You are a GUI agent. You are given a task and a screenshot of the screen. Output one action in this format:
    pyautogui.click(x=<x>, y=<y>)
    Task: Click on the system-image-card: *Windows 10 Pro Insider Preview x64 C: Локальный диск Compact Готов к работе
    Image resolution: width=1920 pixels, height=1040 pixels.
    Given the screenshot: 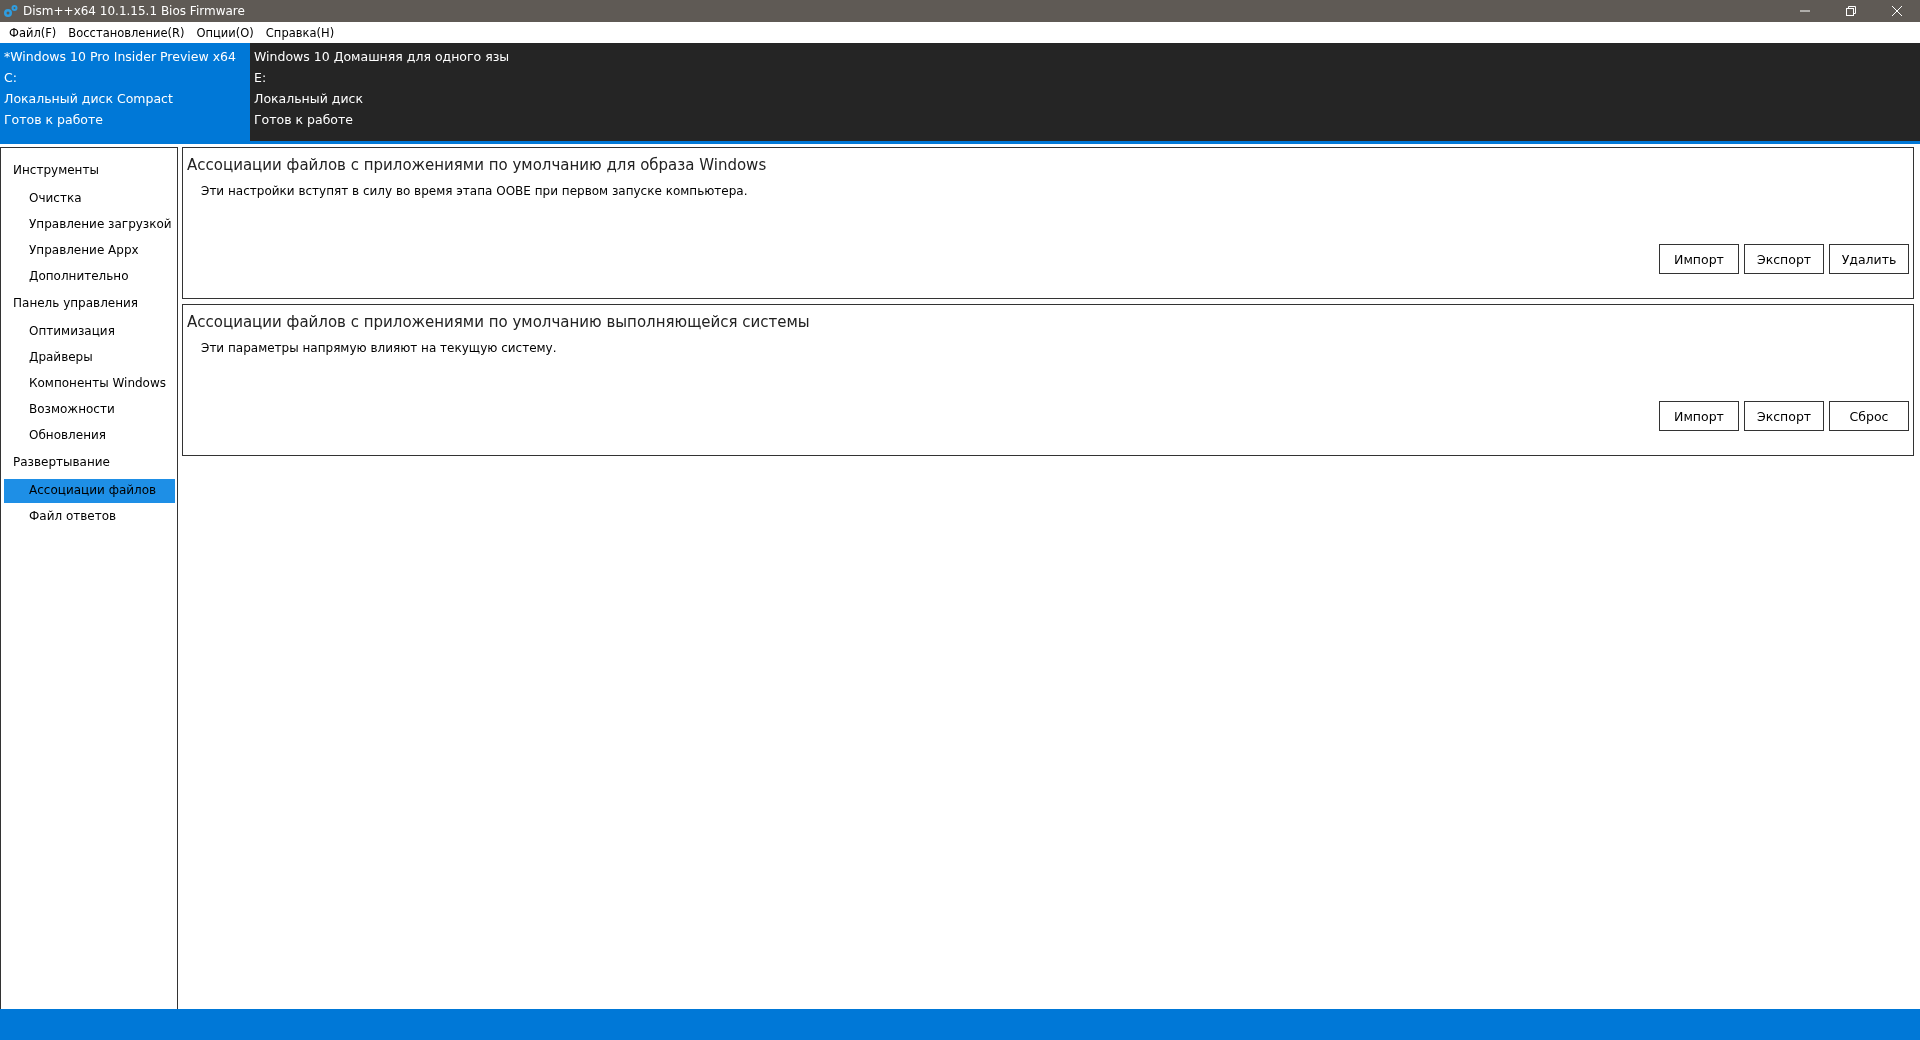 What is the action you would take?
    pyautogui.click(x=125, y=92)
    